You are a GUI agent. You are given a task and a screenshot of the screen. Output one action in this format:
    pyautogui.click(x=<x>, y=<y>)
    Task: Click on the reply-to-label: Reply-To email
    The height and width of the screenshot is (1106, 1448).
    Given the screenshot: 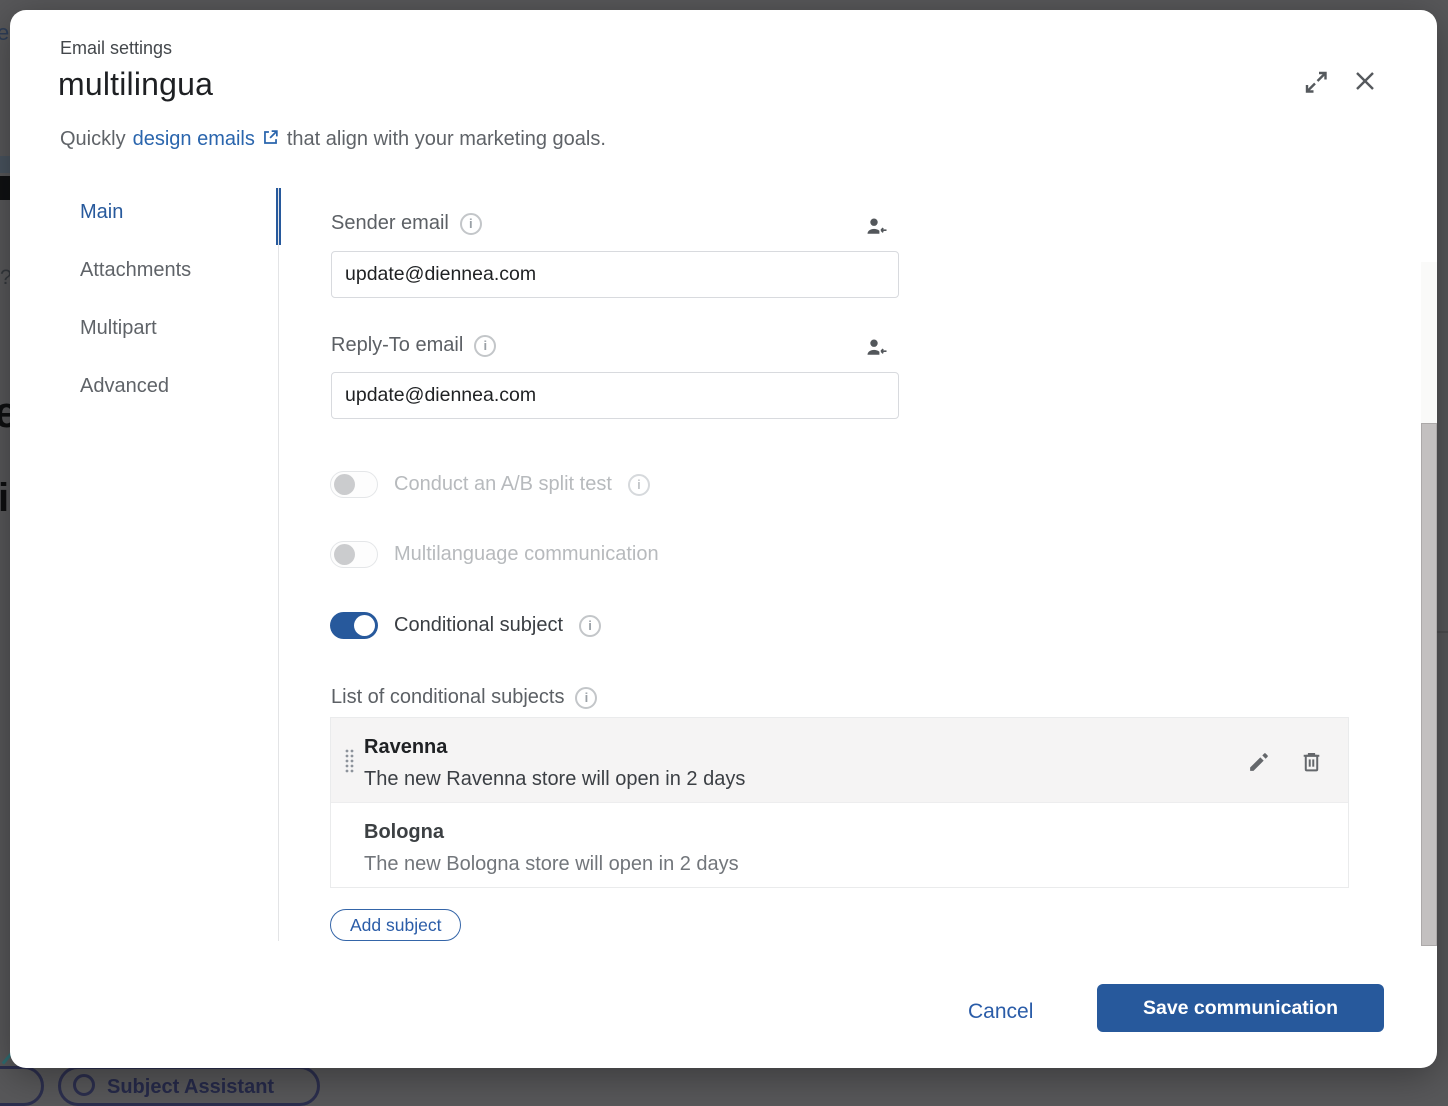 What is the action you would take?
    pyautogui.click(x=397, y=345)
    